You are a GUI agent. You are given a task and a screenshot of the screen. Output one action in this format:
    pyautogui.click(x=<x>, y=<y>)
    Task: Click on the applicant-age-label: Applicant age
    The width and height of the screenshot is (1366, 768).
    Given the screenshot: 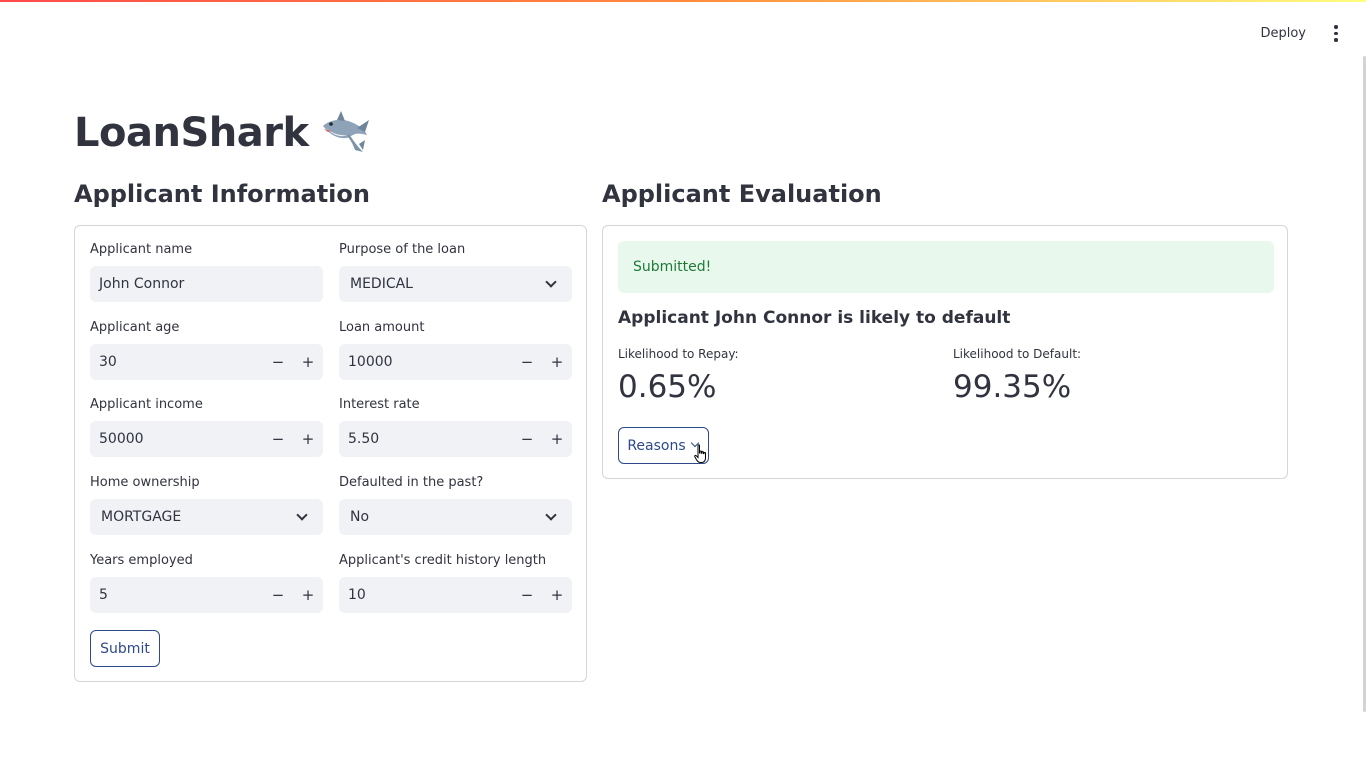 What is the action you would take?
    pyautogui.click(x=135, y=327)
    